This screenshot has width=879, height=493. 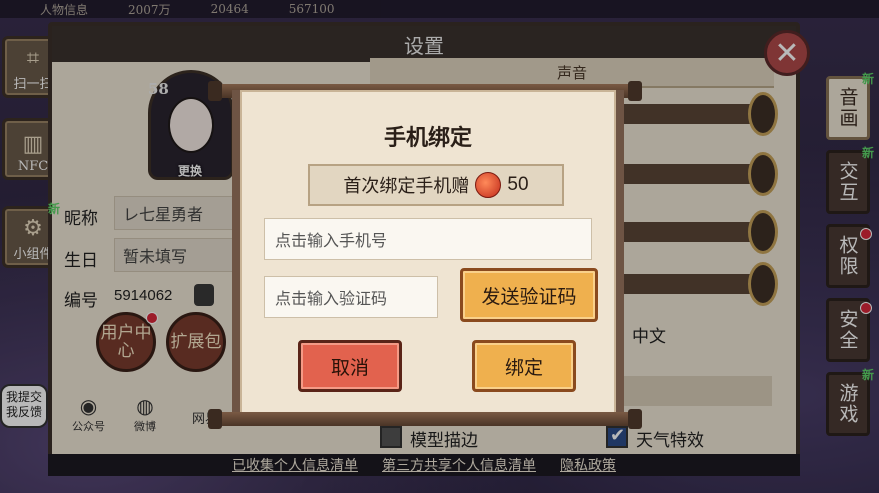 What do you see at coordinates (427, 138) in the screenshot?
I see `dialog-title: 手机绑定` at bounding box center [427, 138].